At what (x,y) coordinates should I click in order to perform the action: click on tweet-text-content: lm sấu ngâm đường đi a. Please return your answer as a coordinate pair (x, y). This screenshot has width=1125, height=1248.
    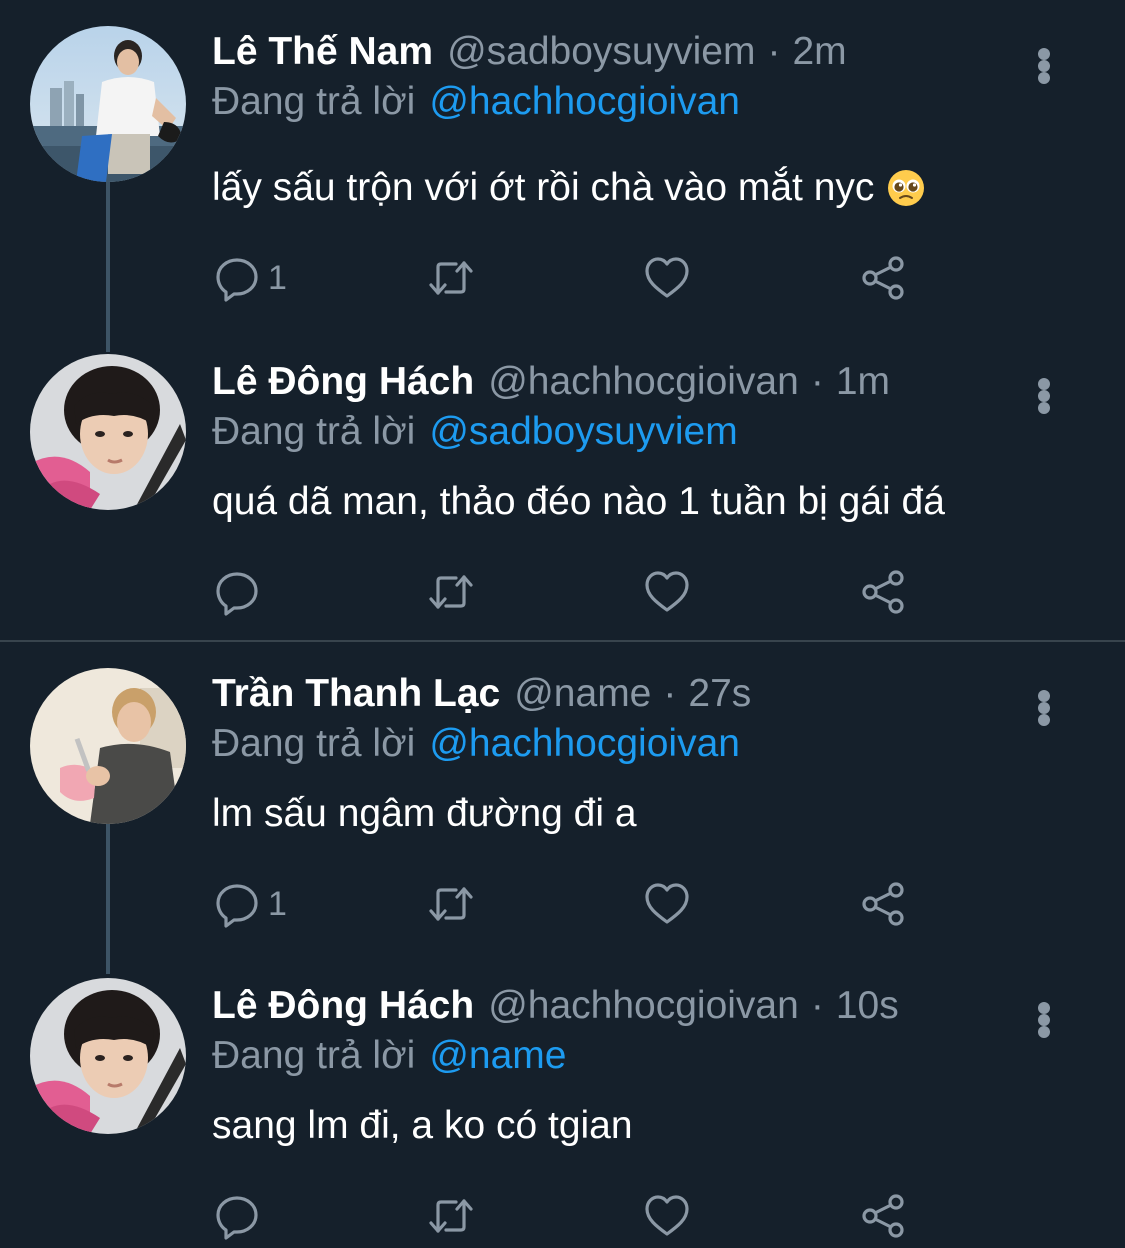
    Looking at the image, I should click on (424, 813).